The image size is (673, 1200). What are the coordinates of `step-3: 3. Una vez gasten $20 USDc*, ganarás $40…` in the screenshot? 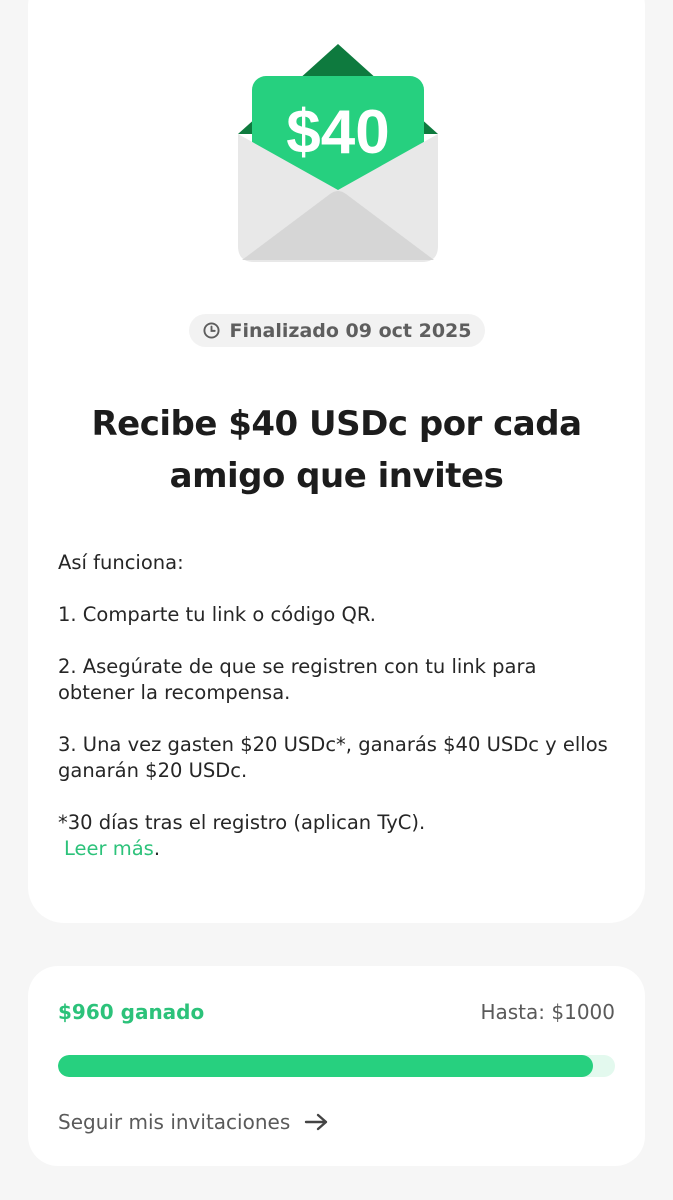 It's located at (333, 757).